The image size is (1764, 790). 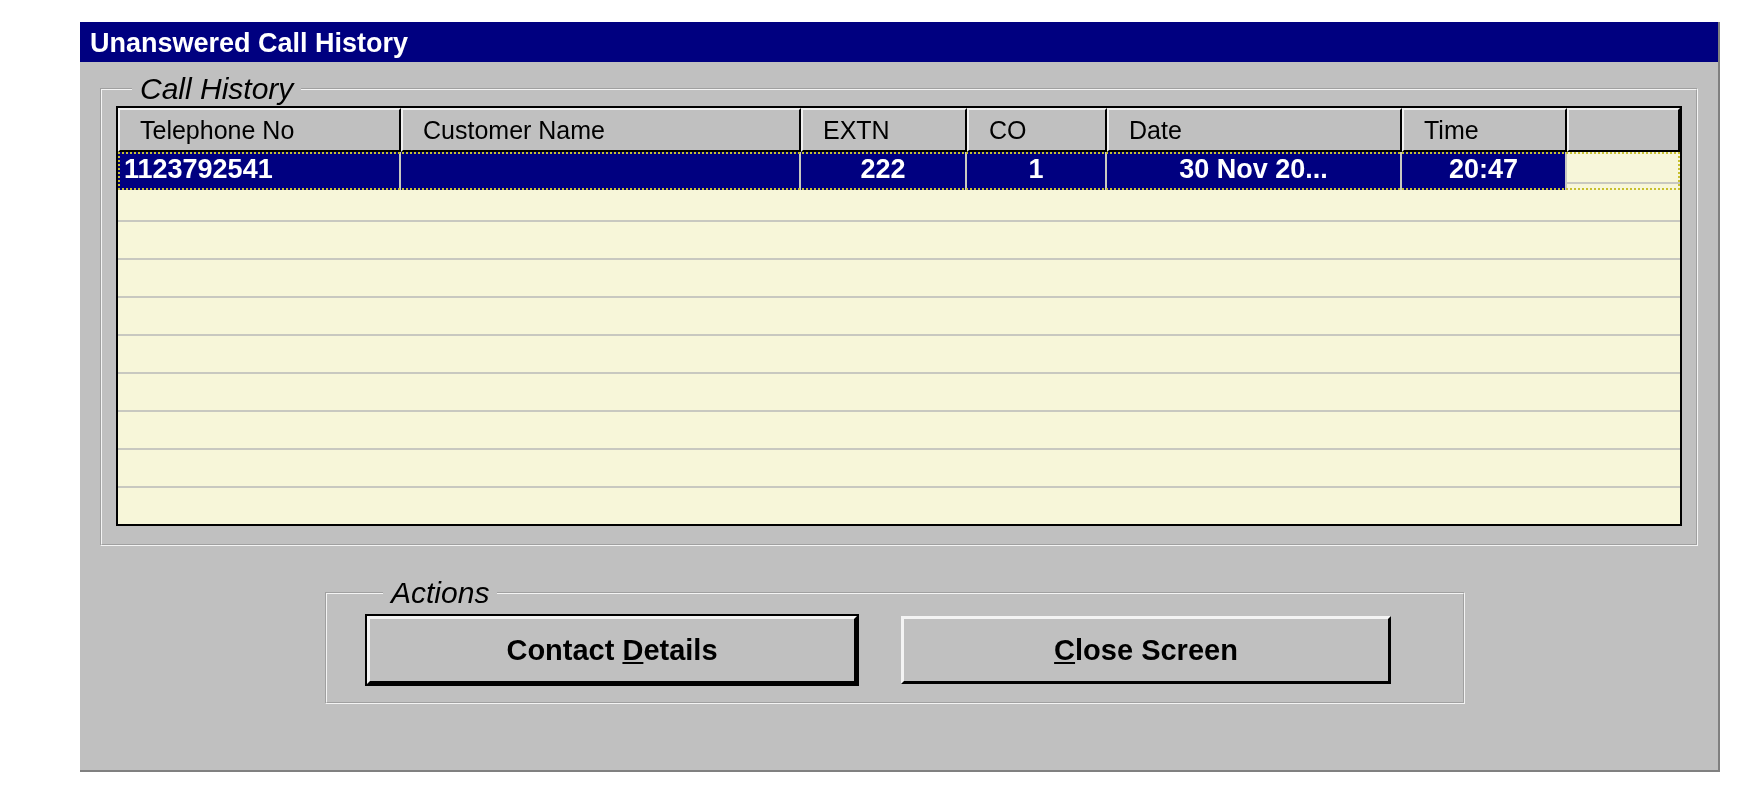 What do you see at coordinates (1037, 171) in the screenshot?
I see `table-cell: 1` at bounding box center [1037, 171].